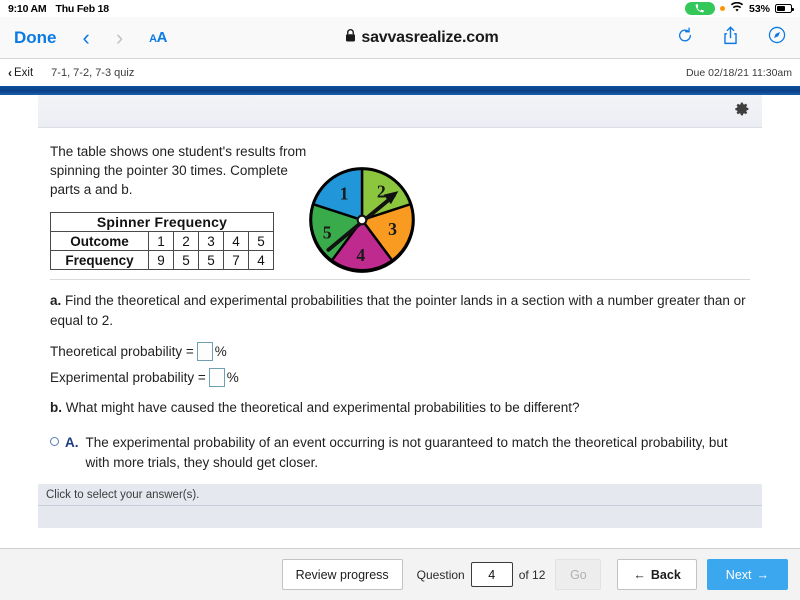  What do you see at coordinates (491, 574) in the screenshot?
I see `question-number-input: 4` at bounding box center [491, 574].